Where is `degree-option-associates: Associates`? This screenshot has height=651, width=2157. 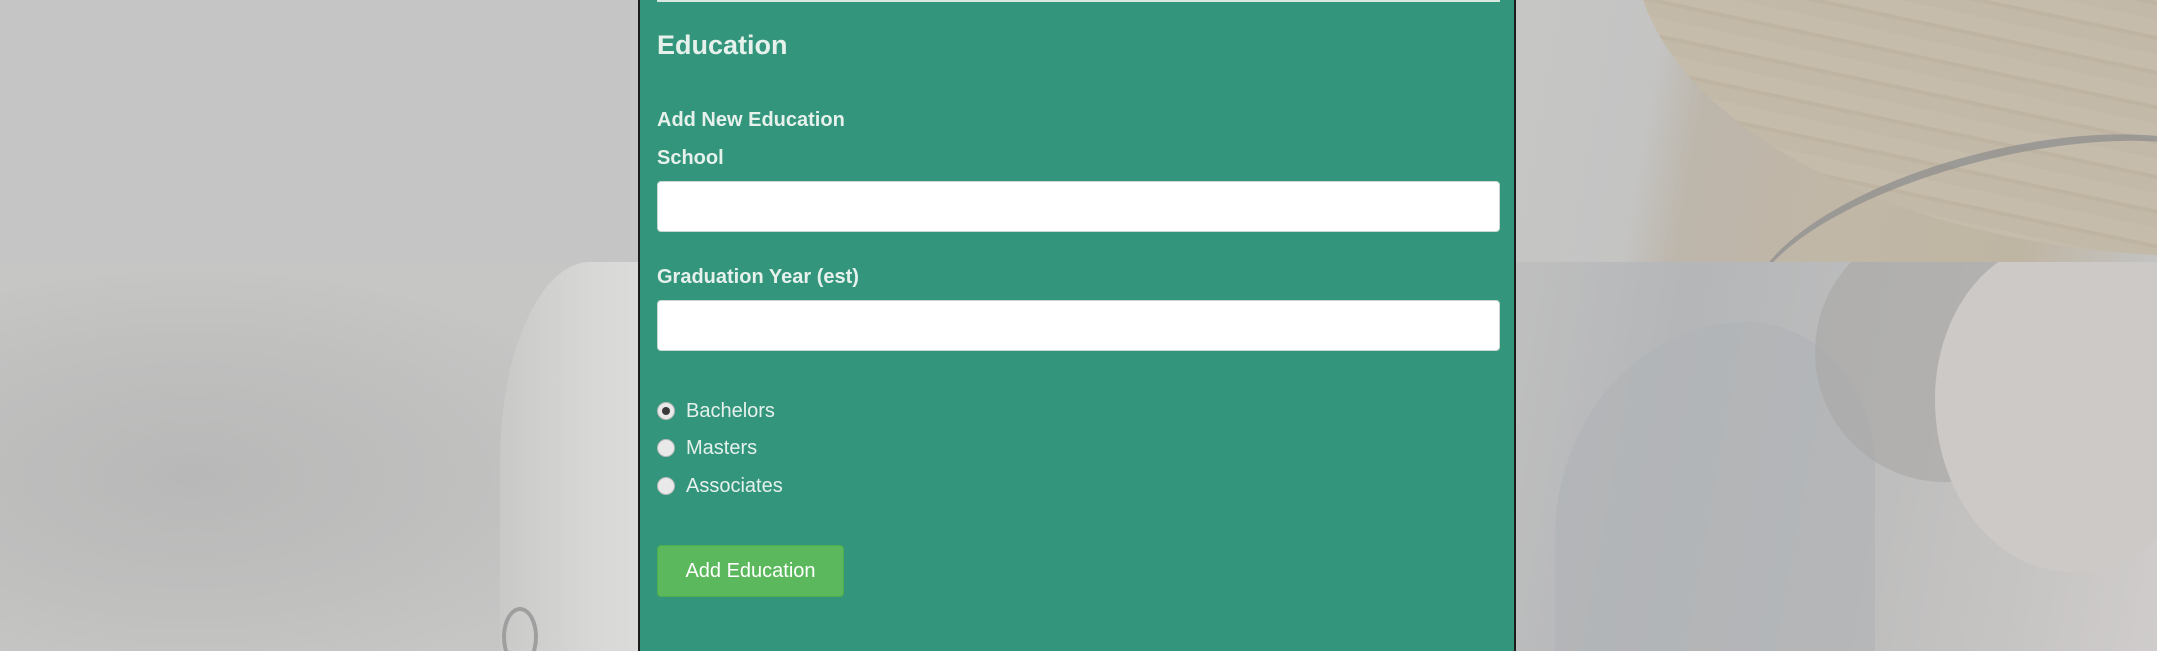
degree-option-associates: Associates is located at coordinates (720, 486).